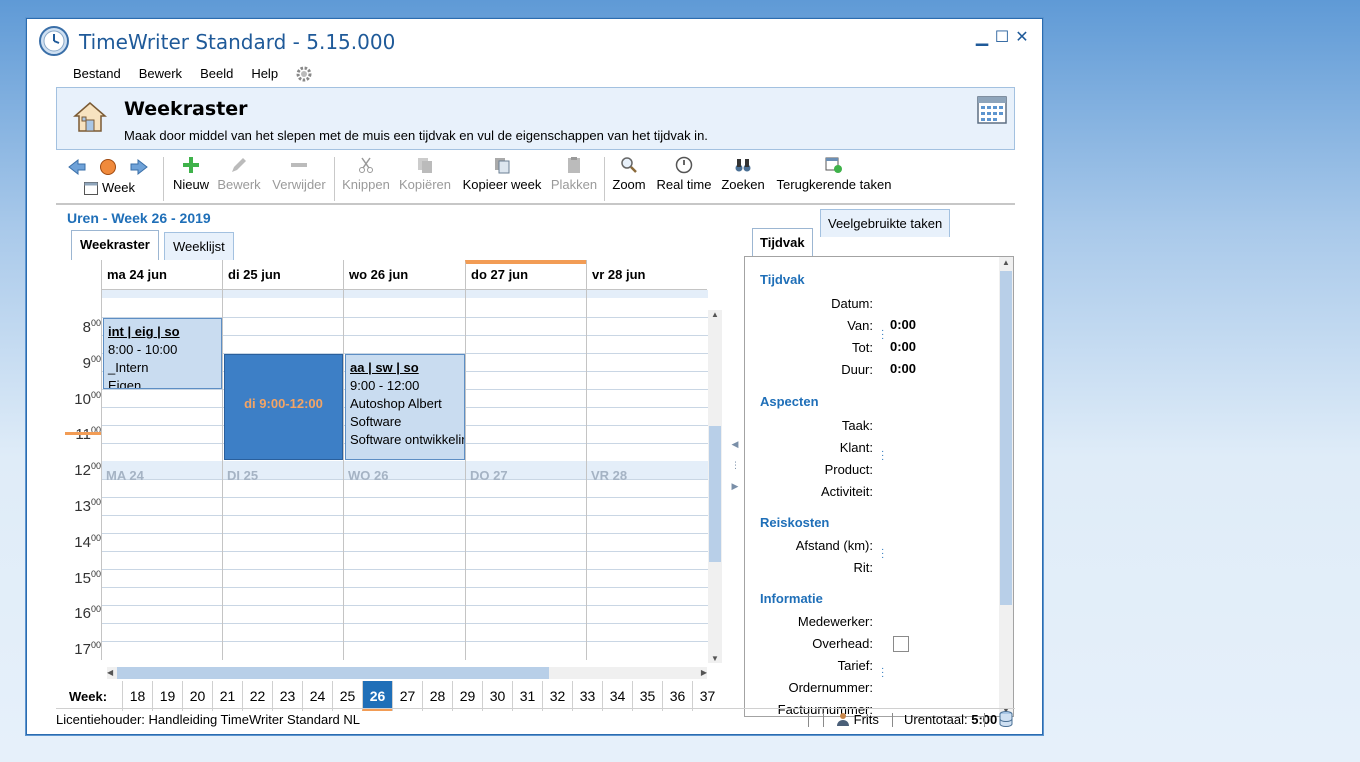  I want to click on panel-splitter: ◀ ⋮ ▶, so click(735, 469).